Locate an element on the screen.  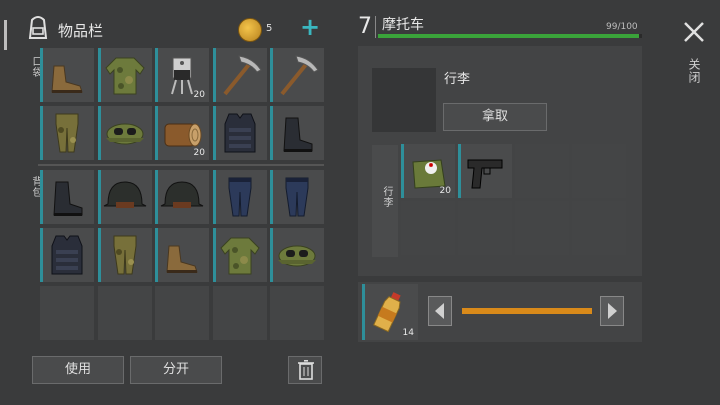
arrow-right-icon is located at coordinates (612, 311).